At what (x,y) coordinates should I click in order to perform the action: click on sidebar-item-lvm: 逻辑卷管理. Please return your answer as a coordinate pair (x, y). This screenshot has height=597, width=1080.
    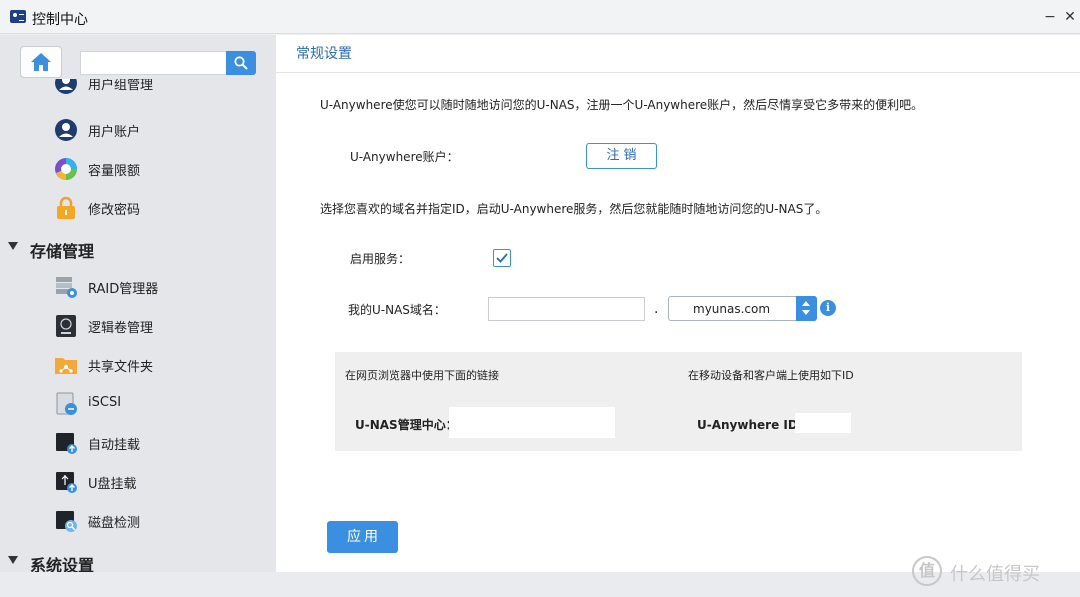
    Looking at the image, I should click on (138, 326).